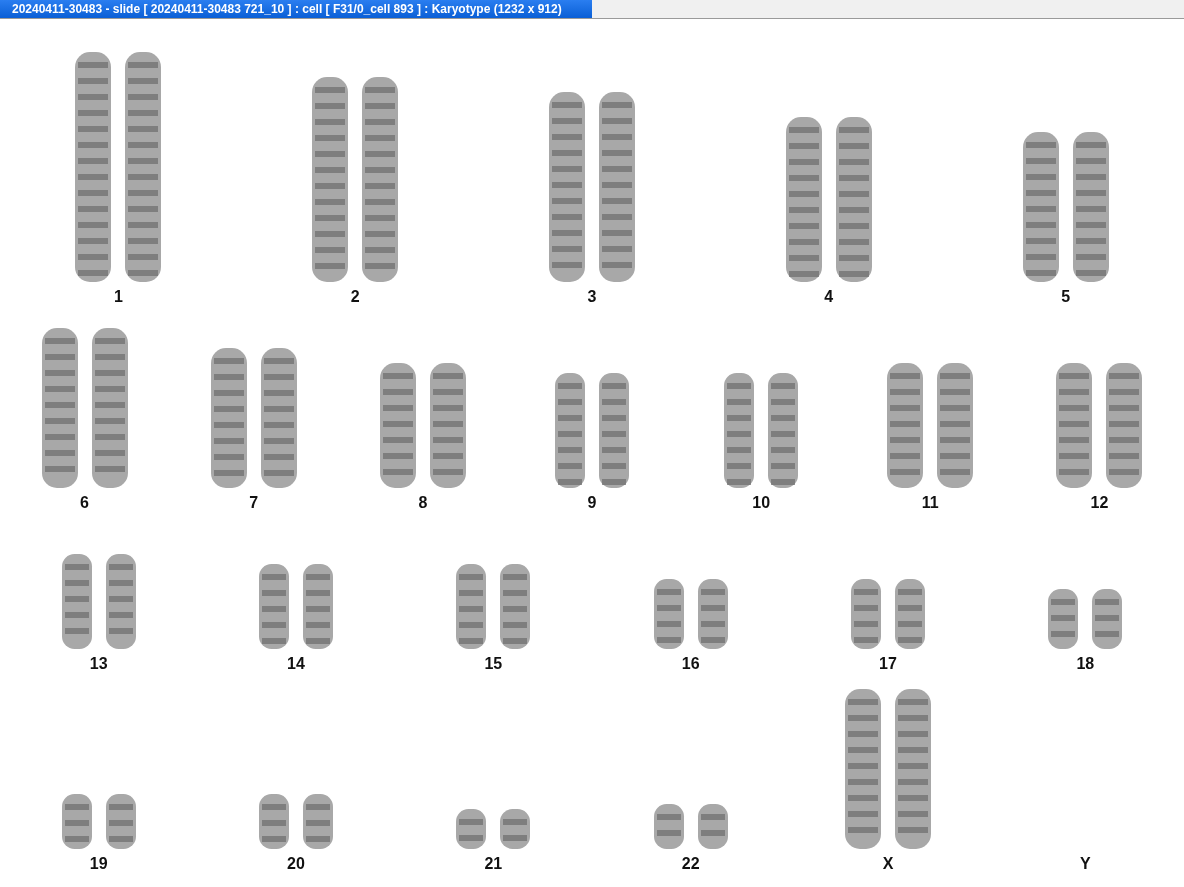 Image resolution: width=1184 pixels, height=887 pixels. What do you see at coordinates (98, 864) in the screenshot?
I see `chromosome-label: 19` at bounding box center [98, 864].